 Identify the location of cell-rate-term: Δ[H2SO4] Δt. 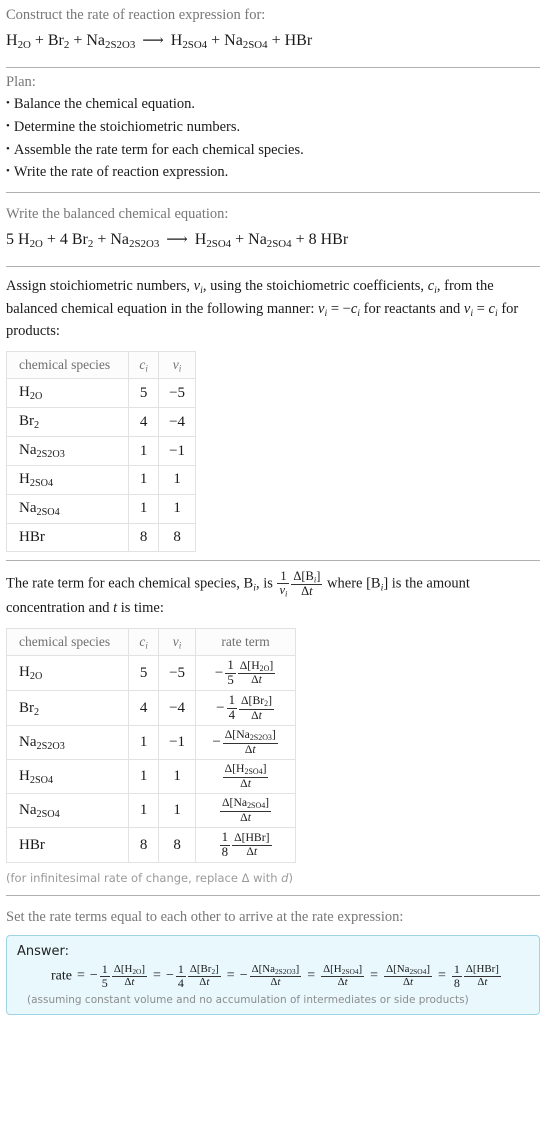
(246, 777).